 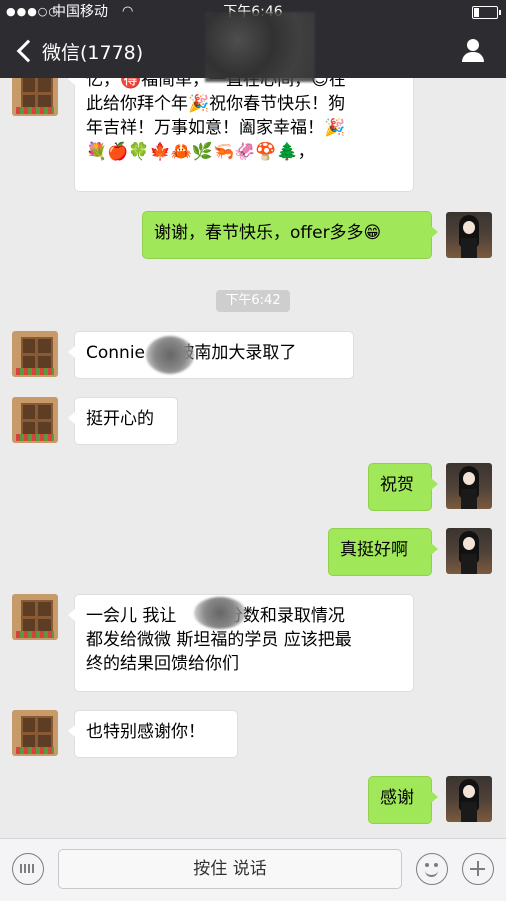 I want to click on hold-to-talk-button: 按住 说话, so click(x=230, y=869).